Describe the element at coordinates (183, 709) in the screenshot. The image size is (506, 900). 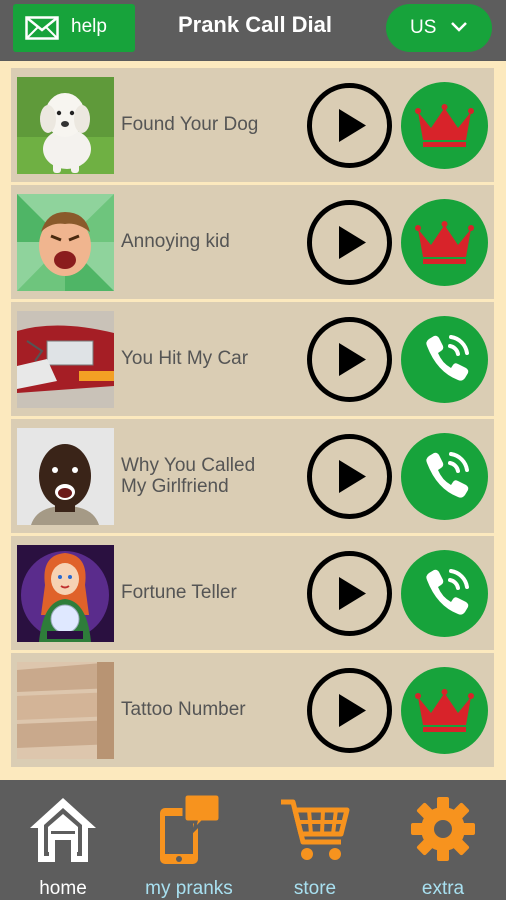
I see `prank-title: Tattoo Number` at that location.